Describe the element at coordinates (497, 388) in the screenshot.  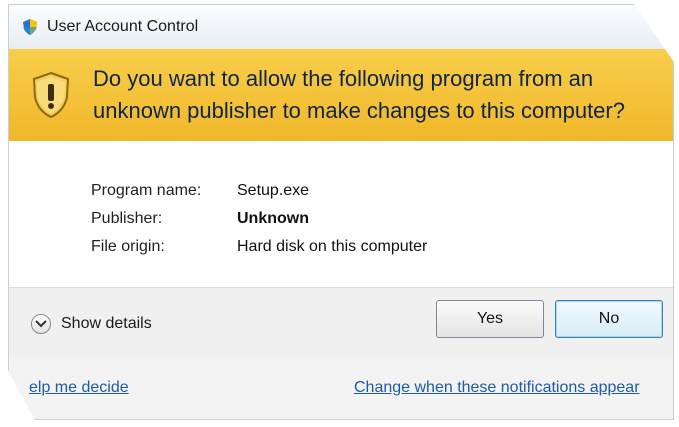
I see `change-notifications-link: Change when these notifications appear` at that location.